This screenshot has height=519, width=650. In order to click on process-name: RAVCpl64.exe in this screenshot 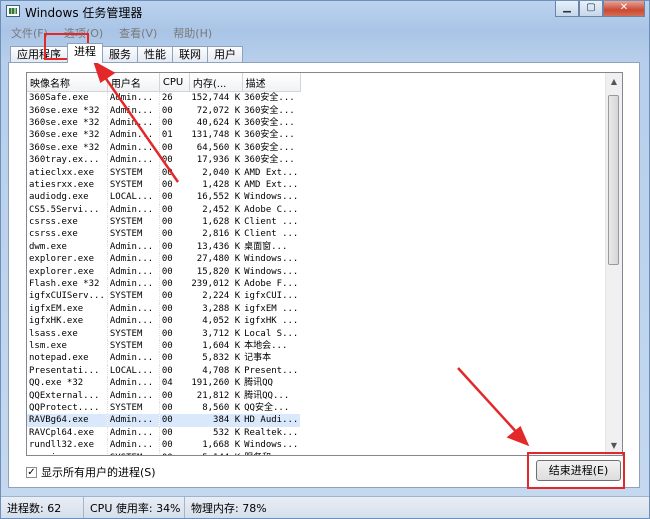, I will do `click(67, 432)`.